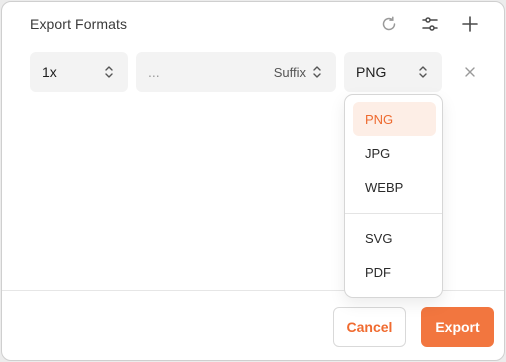  What do you see at coordinates (394, 272) in the screenshot?
I see `format-option-pdf: PDF` at bounding box center [394, 272].